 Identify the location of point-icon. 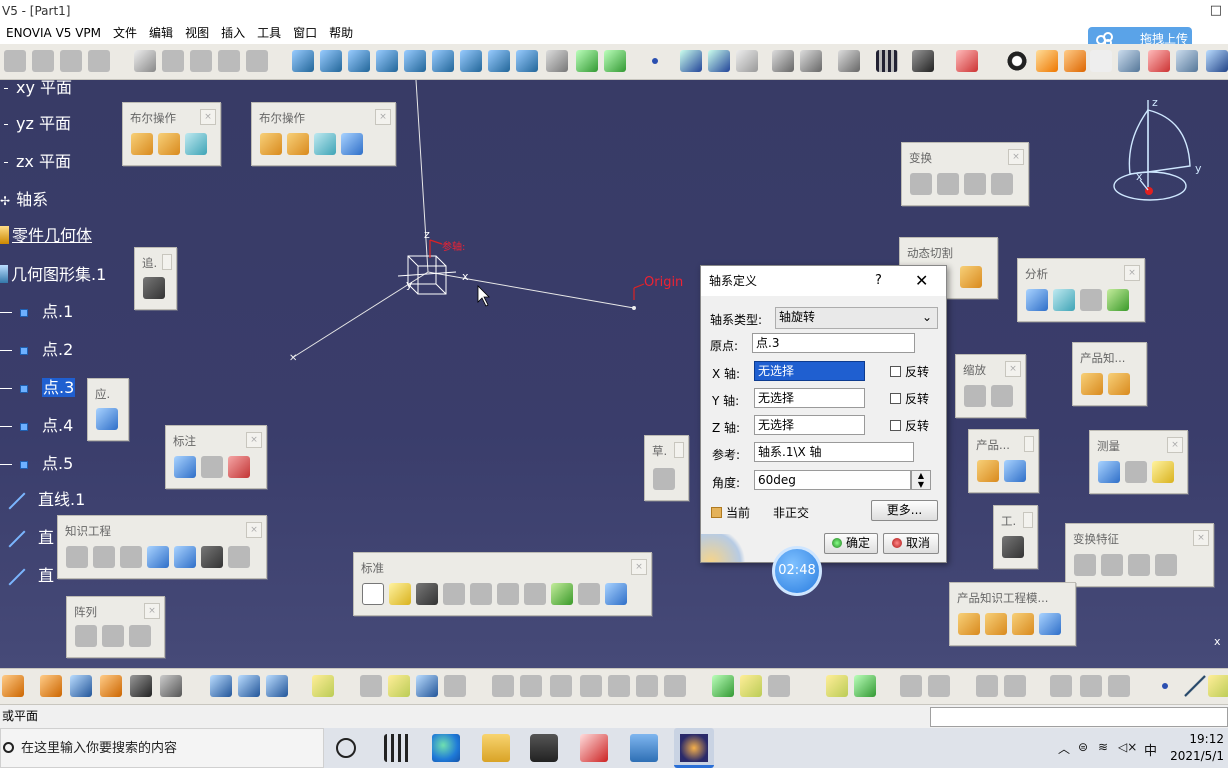
(655, 61).